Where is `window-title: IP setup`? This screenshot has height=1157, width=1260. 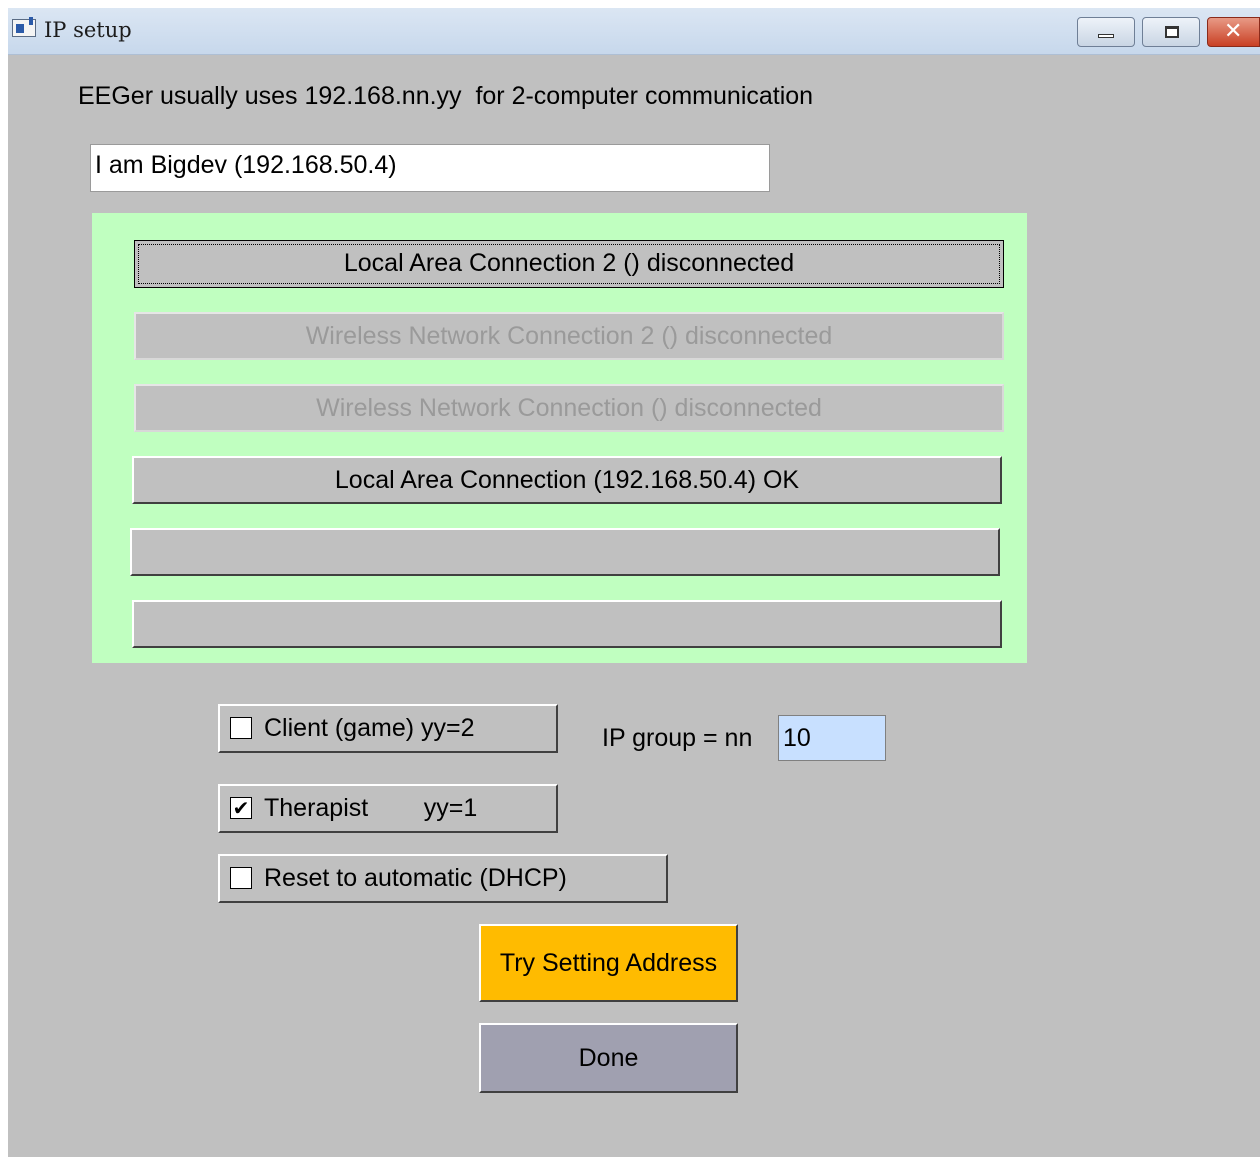 window-title: IP setup is located at coordinates (88, 30).